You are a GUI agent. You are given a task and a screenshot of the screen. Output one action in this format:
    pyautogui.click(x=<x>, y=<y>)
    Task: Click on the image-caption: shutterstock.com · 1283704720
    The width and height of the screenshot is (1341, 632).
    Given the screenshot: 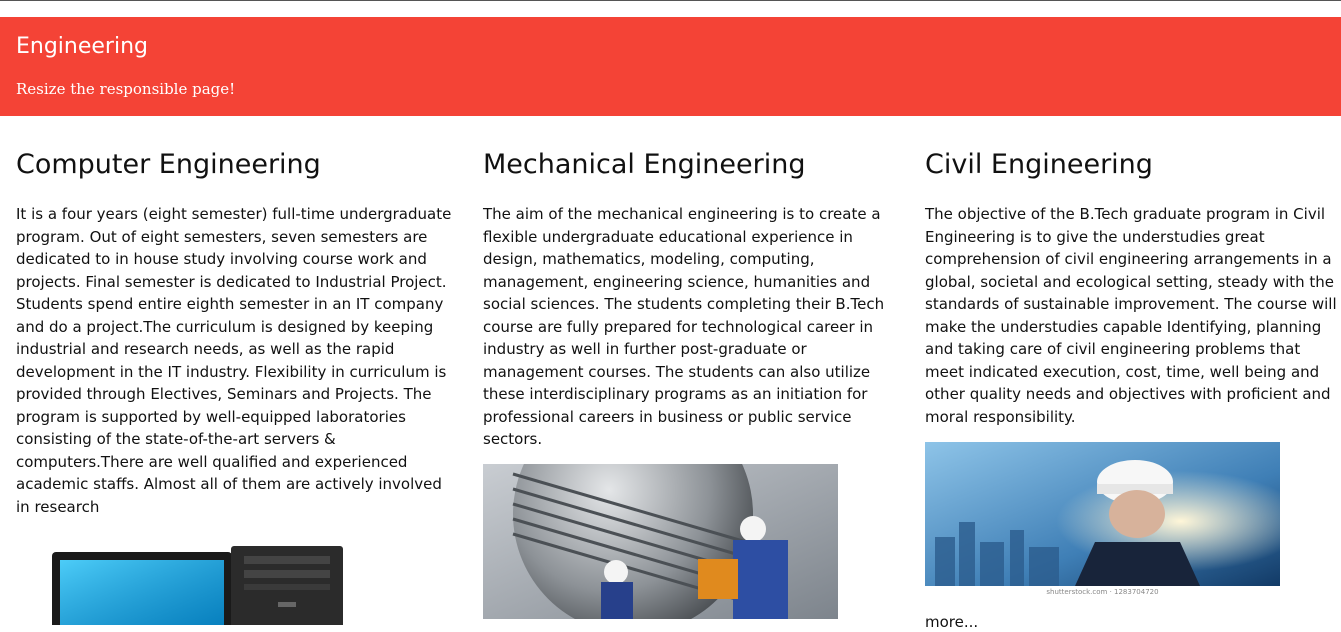 What is the action you would take?
    pyautogui.click(x=1102, y=592)
    